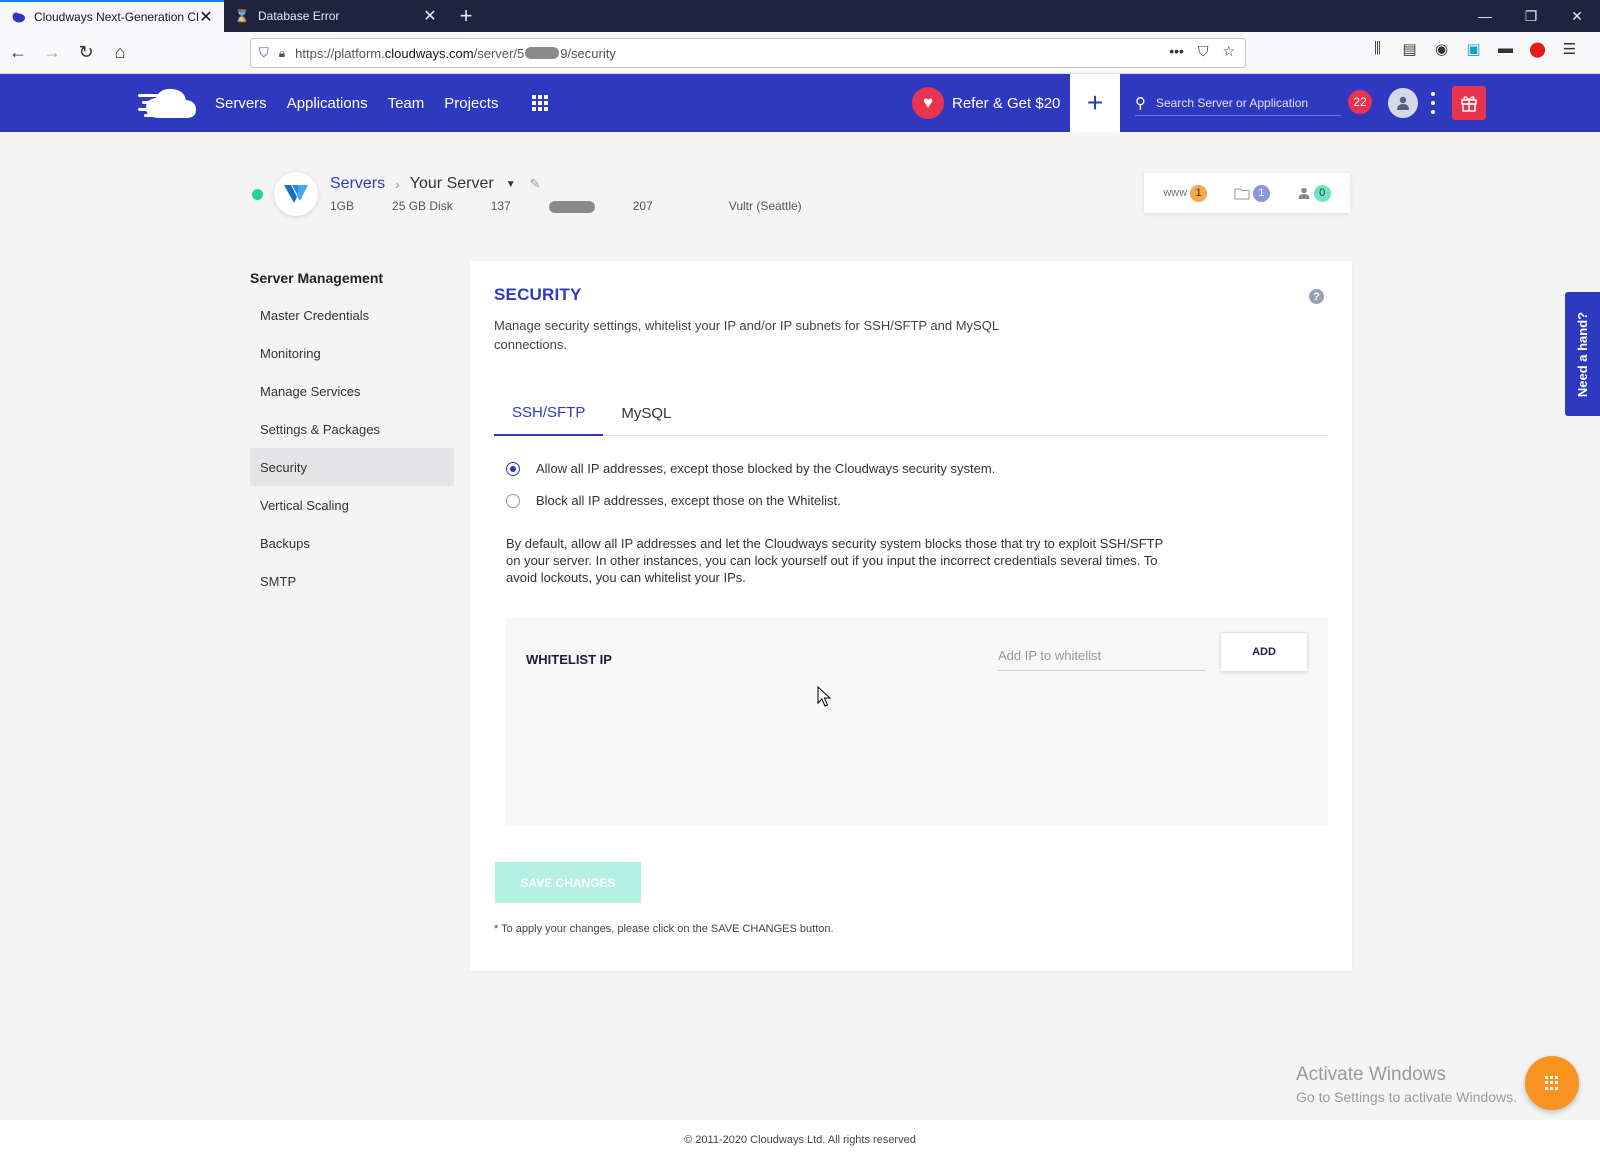 This screenshot has width=1600, height=1160. I want to click on url-prefix: https://platform., so click(340, 53).